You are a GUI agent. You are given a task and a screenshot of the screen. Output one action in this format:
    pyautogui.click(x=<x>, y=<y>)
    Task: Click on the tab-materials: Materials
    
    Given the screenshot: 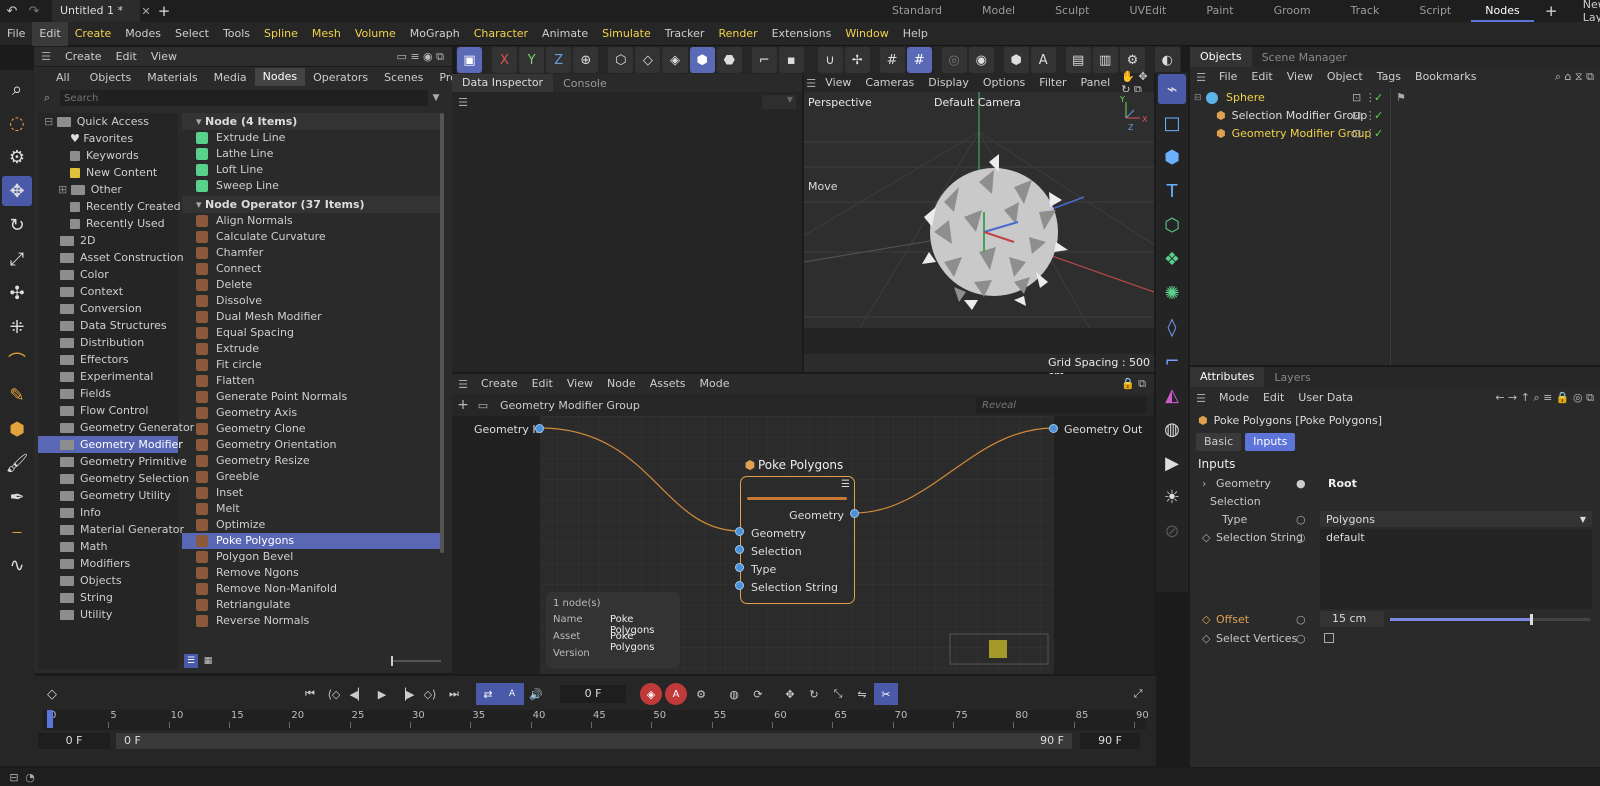 What is the action you would take?
    pyautogui.click(x=172, y=77)
    